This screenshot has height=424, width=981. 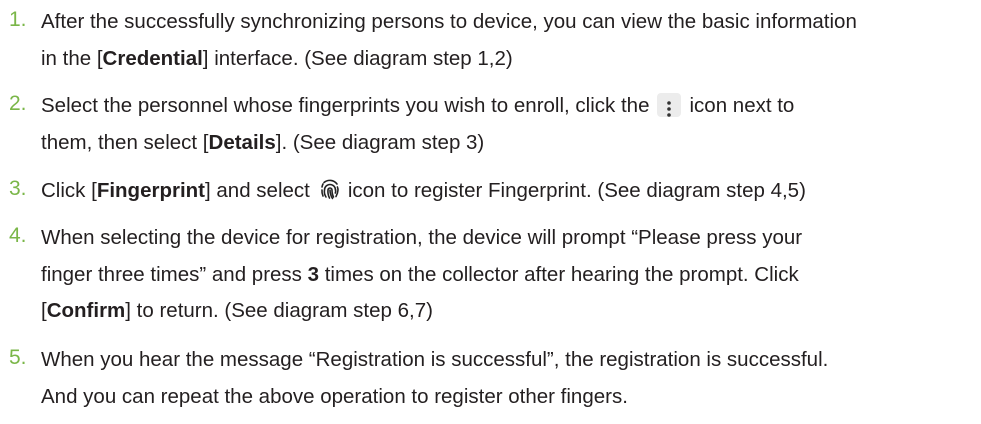 What do you see at coordinates (18, 357) in the screenshot?
I see `step-number: 5.` at bounding box center [18, 357].